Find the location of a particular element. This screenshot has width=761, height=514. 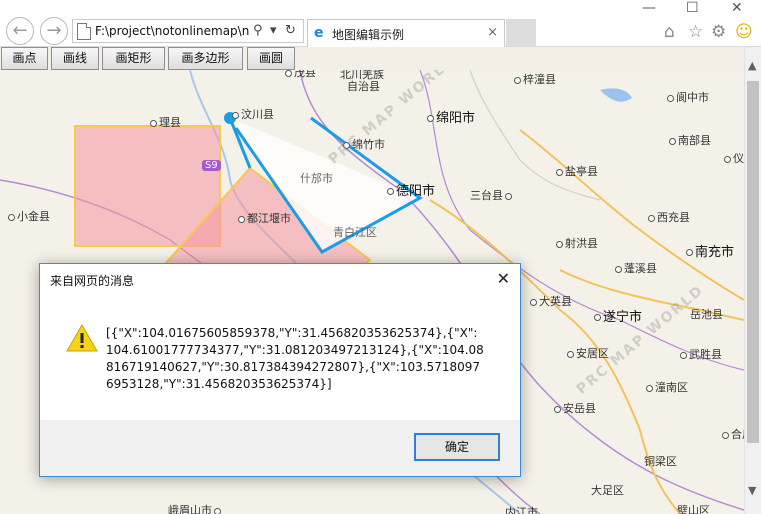

address-bar: F:\project\notonlinemap\n ⚲ ▾ ↻ is located at coordinates (188, 31).